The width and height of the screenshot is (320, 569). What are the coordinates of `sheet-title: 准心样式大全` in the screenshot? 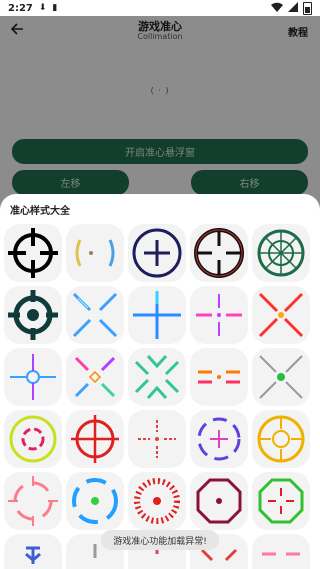 It's located at (40, 211).